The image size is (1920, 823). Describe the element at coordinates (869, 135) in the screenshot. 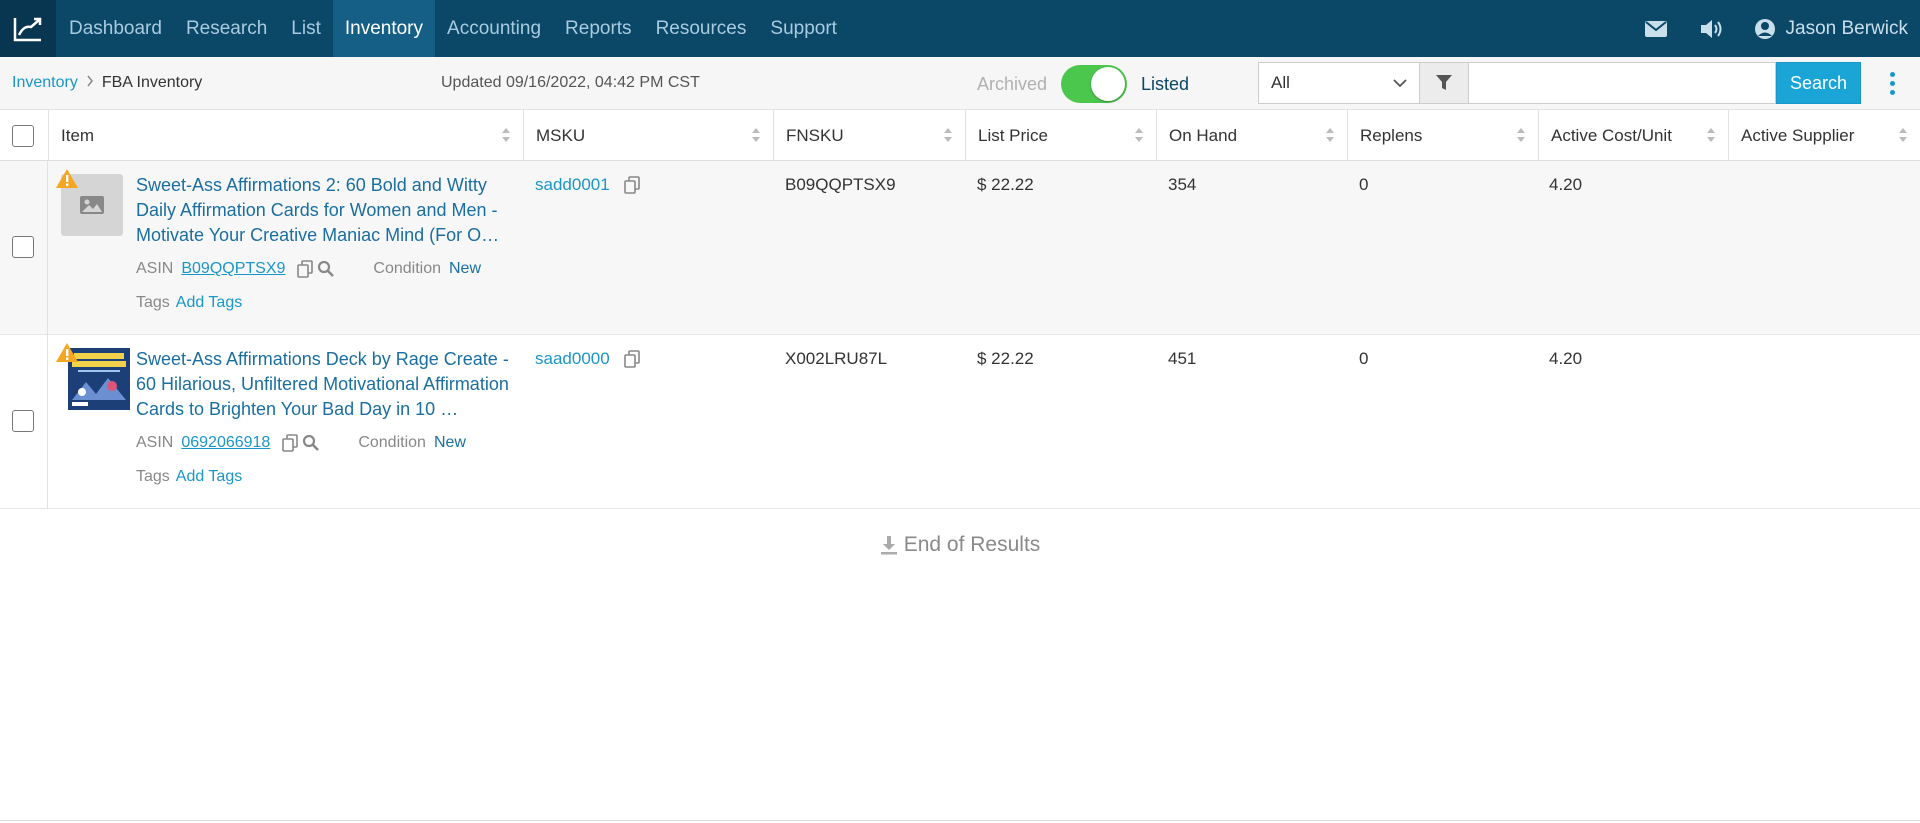

I see `column-header-fnsku: FNSKU` at that location.